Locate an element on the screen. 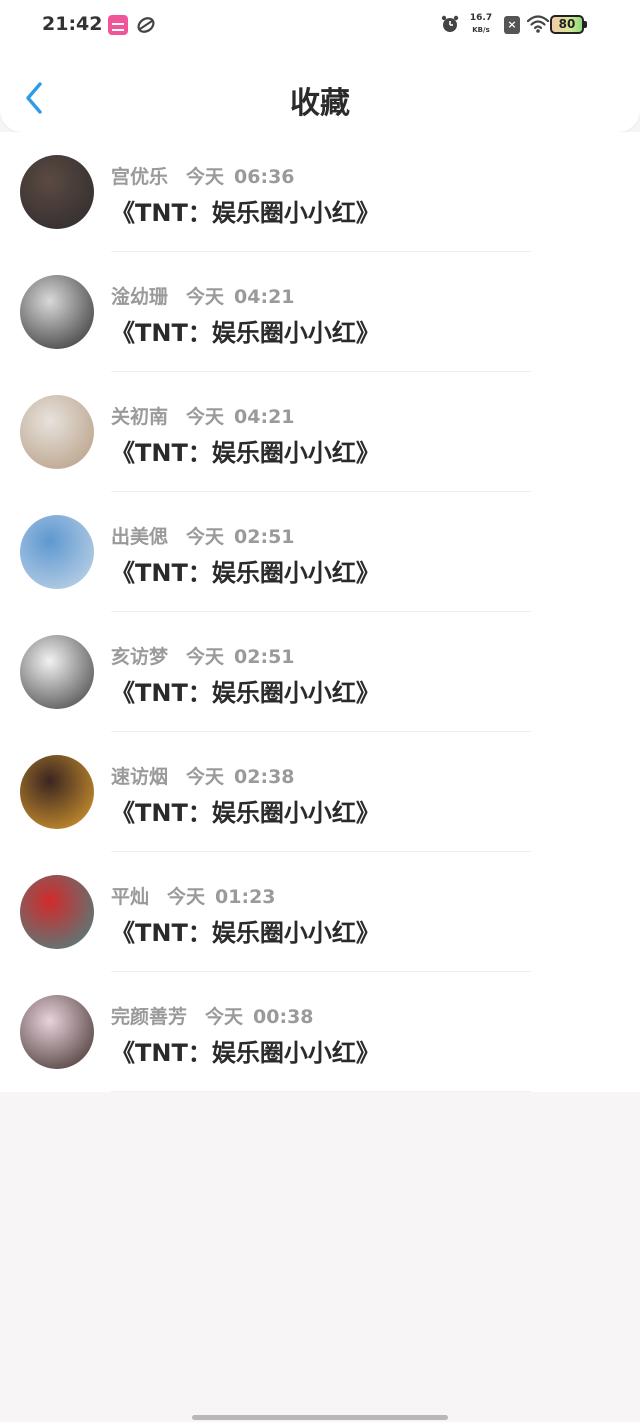 This screenshot has width=640, height=1422. item-time: 01:23 is located at coordinates (245, 897).